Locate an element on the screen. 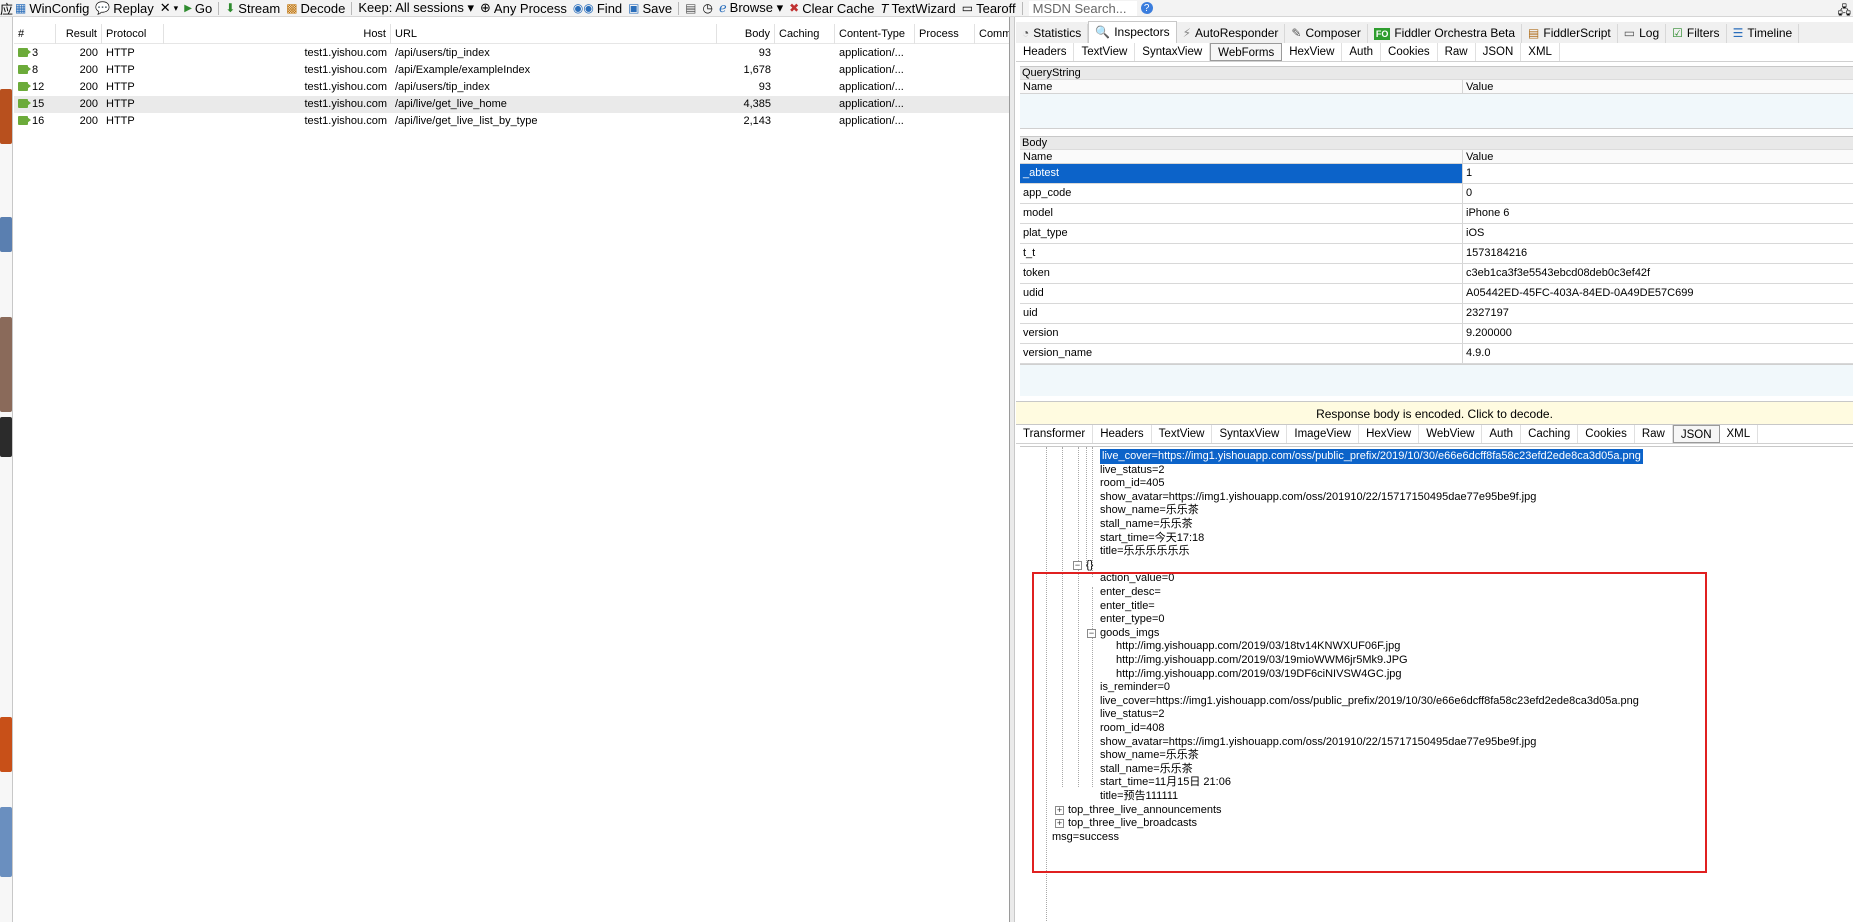 Image resolution: width=1853 pixels, height=922 pixels. tab-log: ▭ Log is located at coordinates (1642, 33).